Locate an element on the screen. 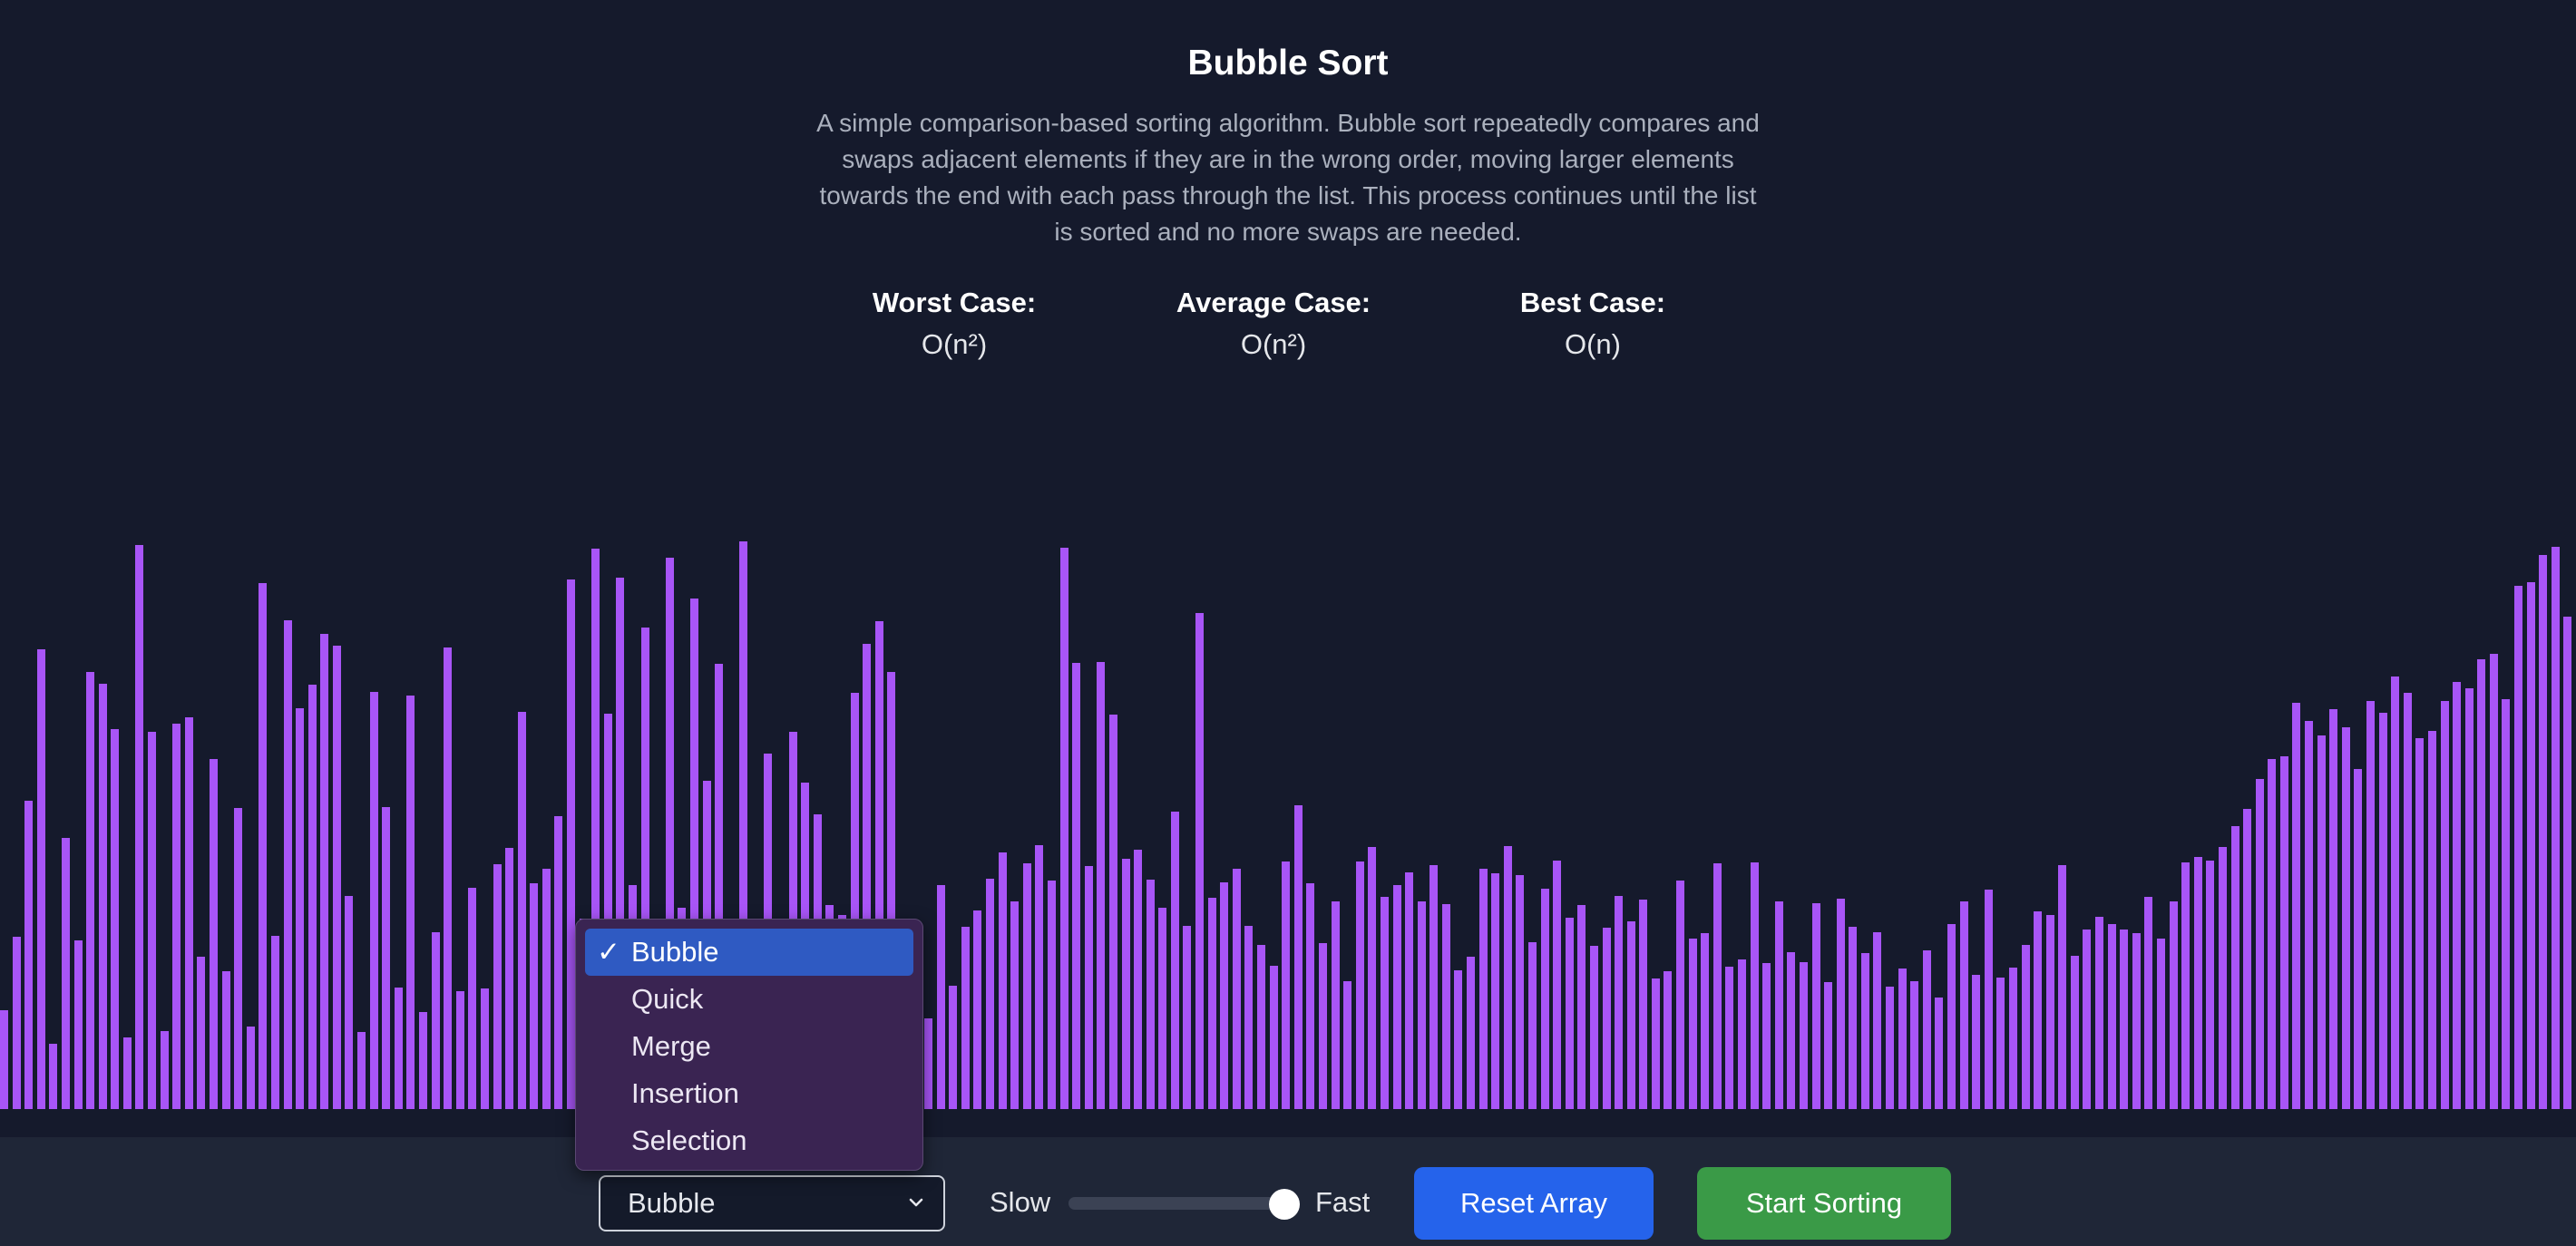  checkmark-icon: ✓ is located at coordinates (608, 952).